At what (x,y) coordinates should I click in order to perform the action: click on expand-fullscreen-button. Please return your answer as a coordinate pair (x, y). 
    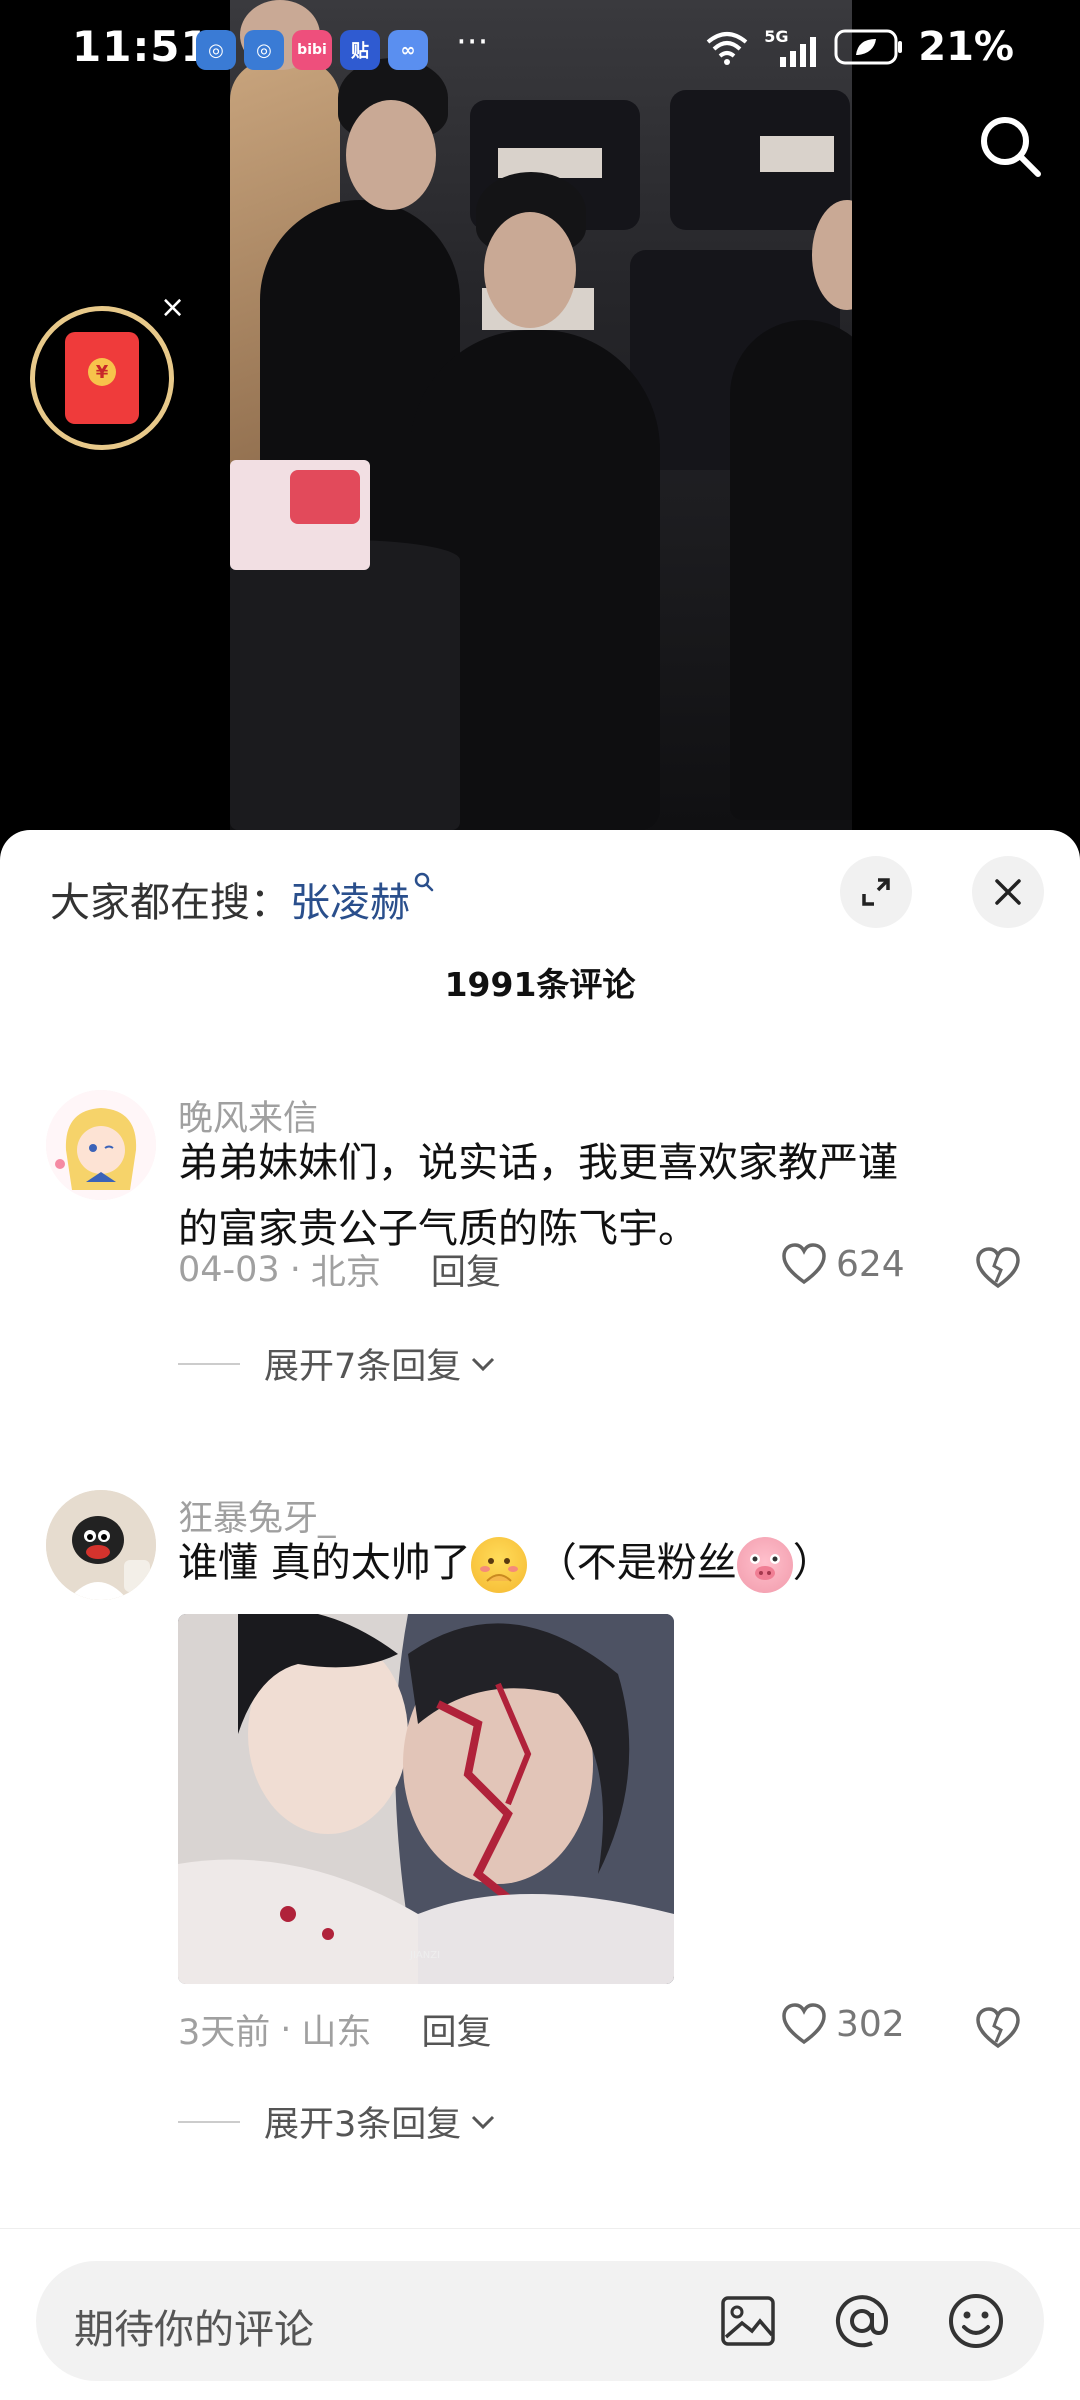
    Looking at the image, I should click on (876, 892).